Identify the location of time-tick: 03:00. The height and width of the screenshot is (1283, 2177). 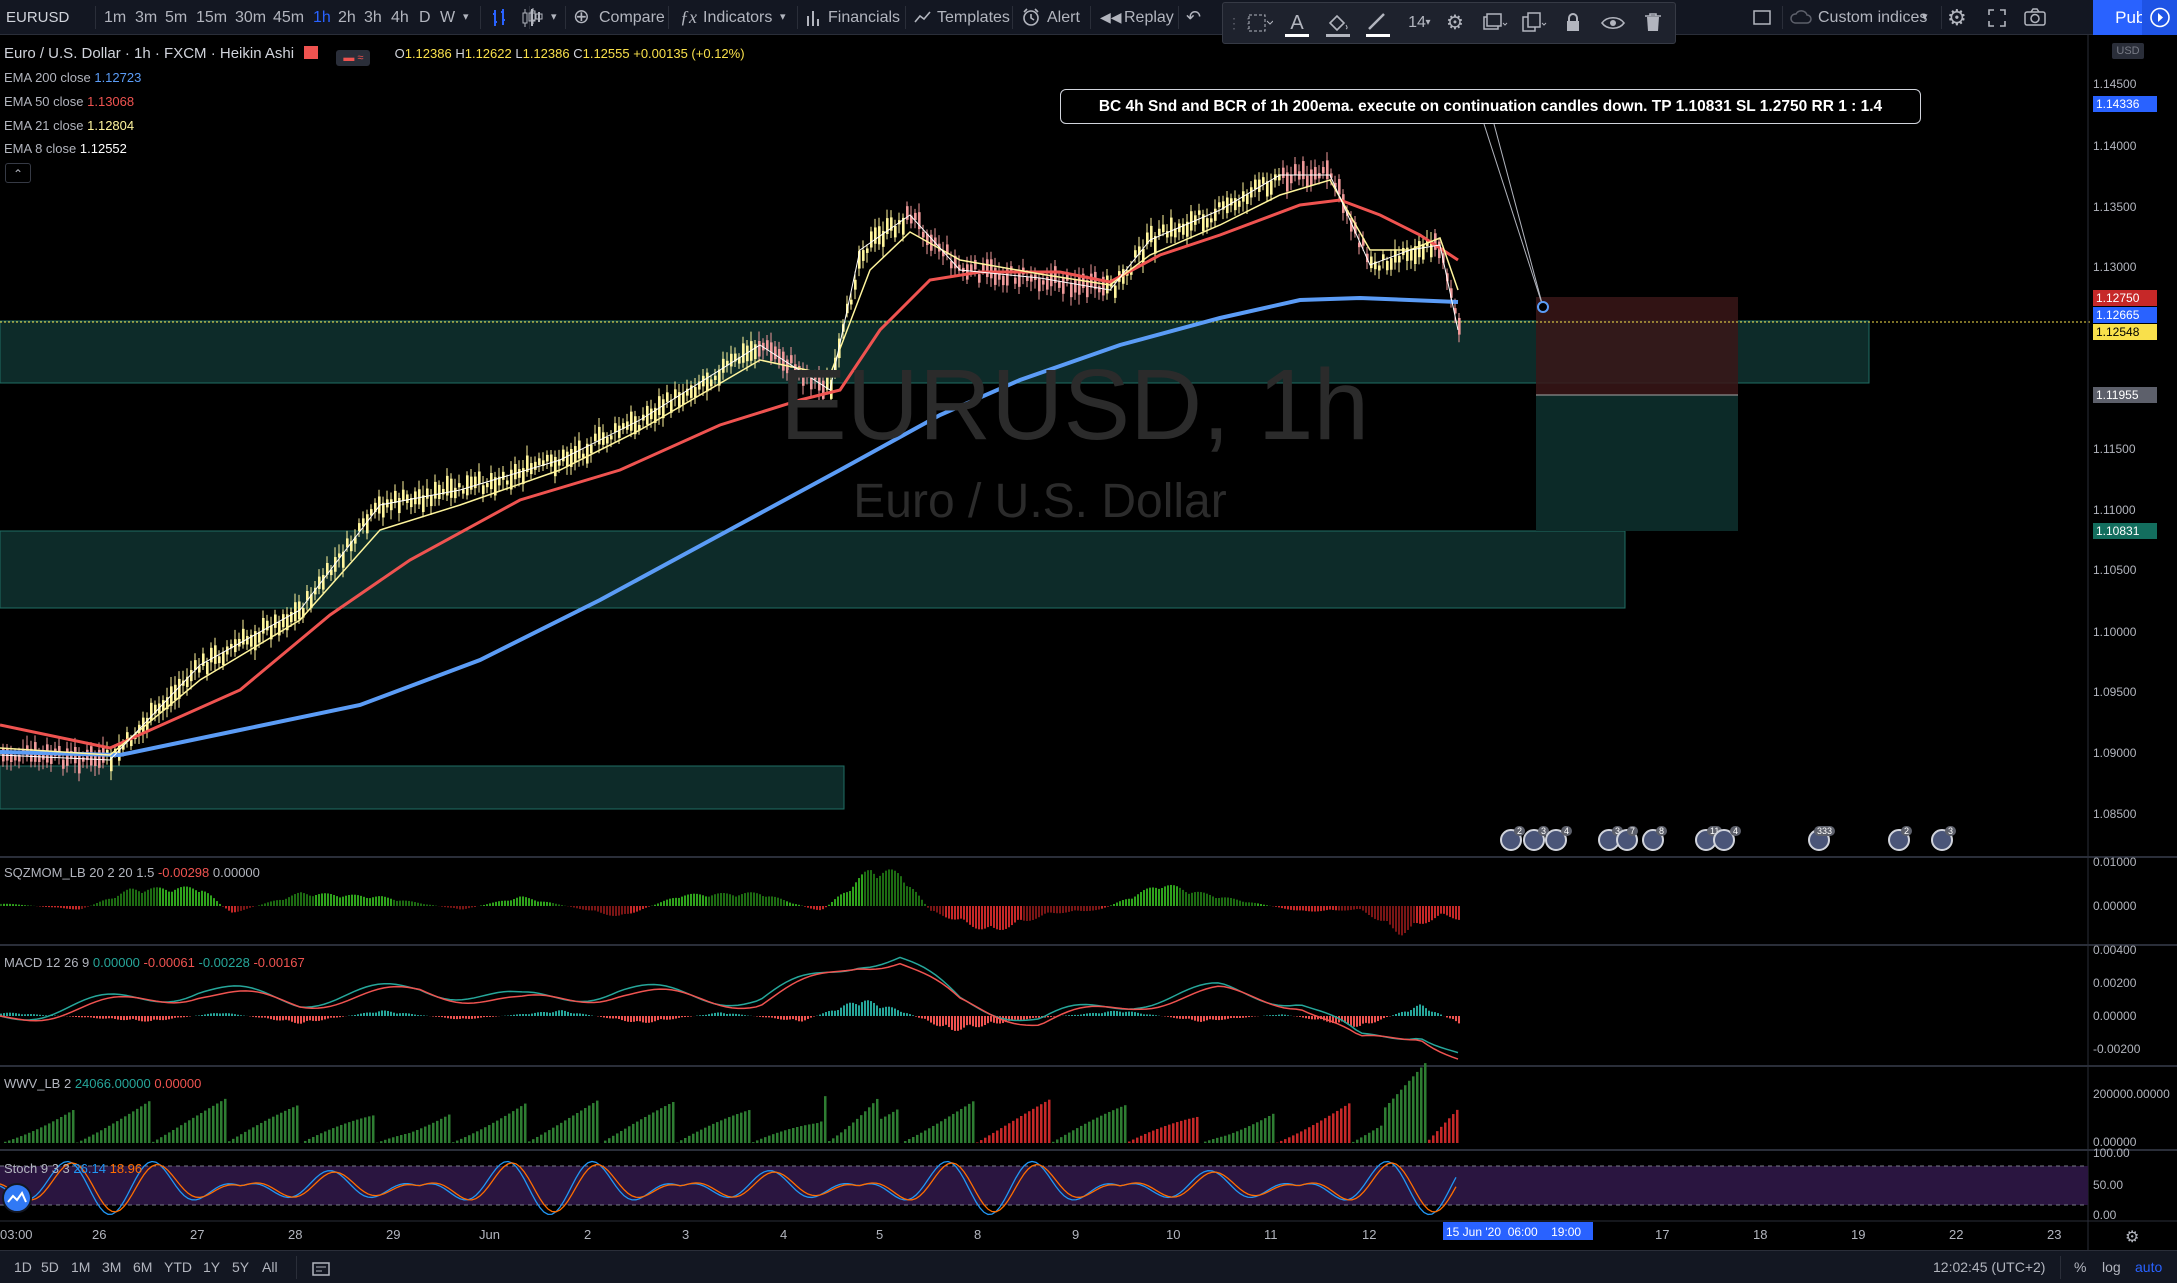
(16, 1234).